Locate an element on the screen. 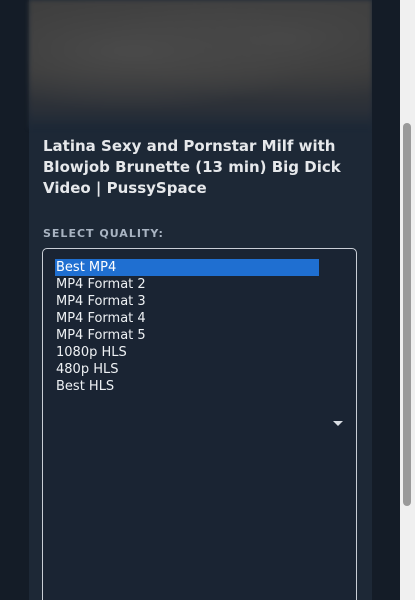 The width and height of the screenshot is (415, 600). select-quality-label: SELECT QUALITY: is located at coordinates (103, 233).